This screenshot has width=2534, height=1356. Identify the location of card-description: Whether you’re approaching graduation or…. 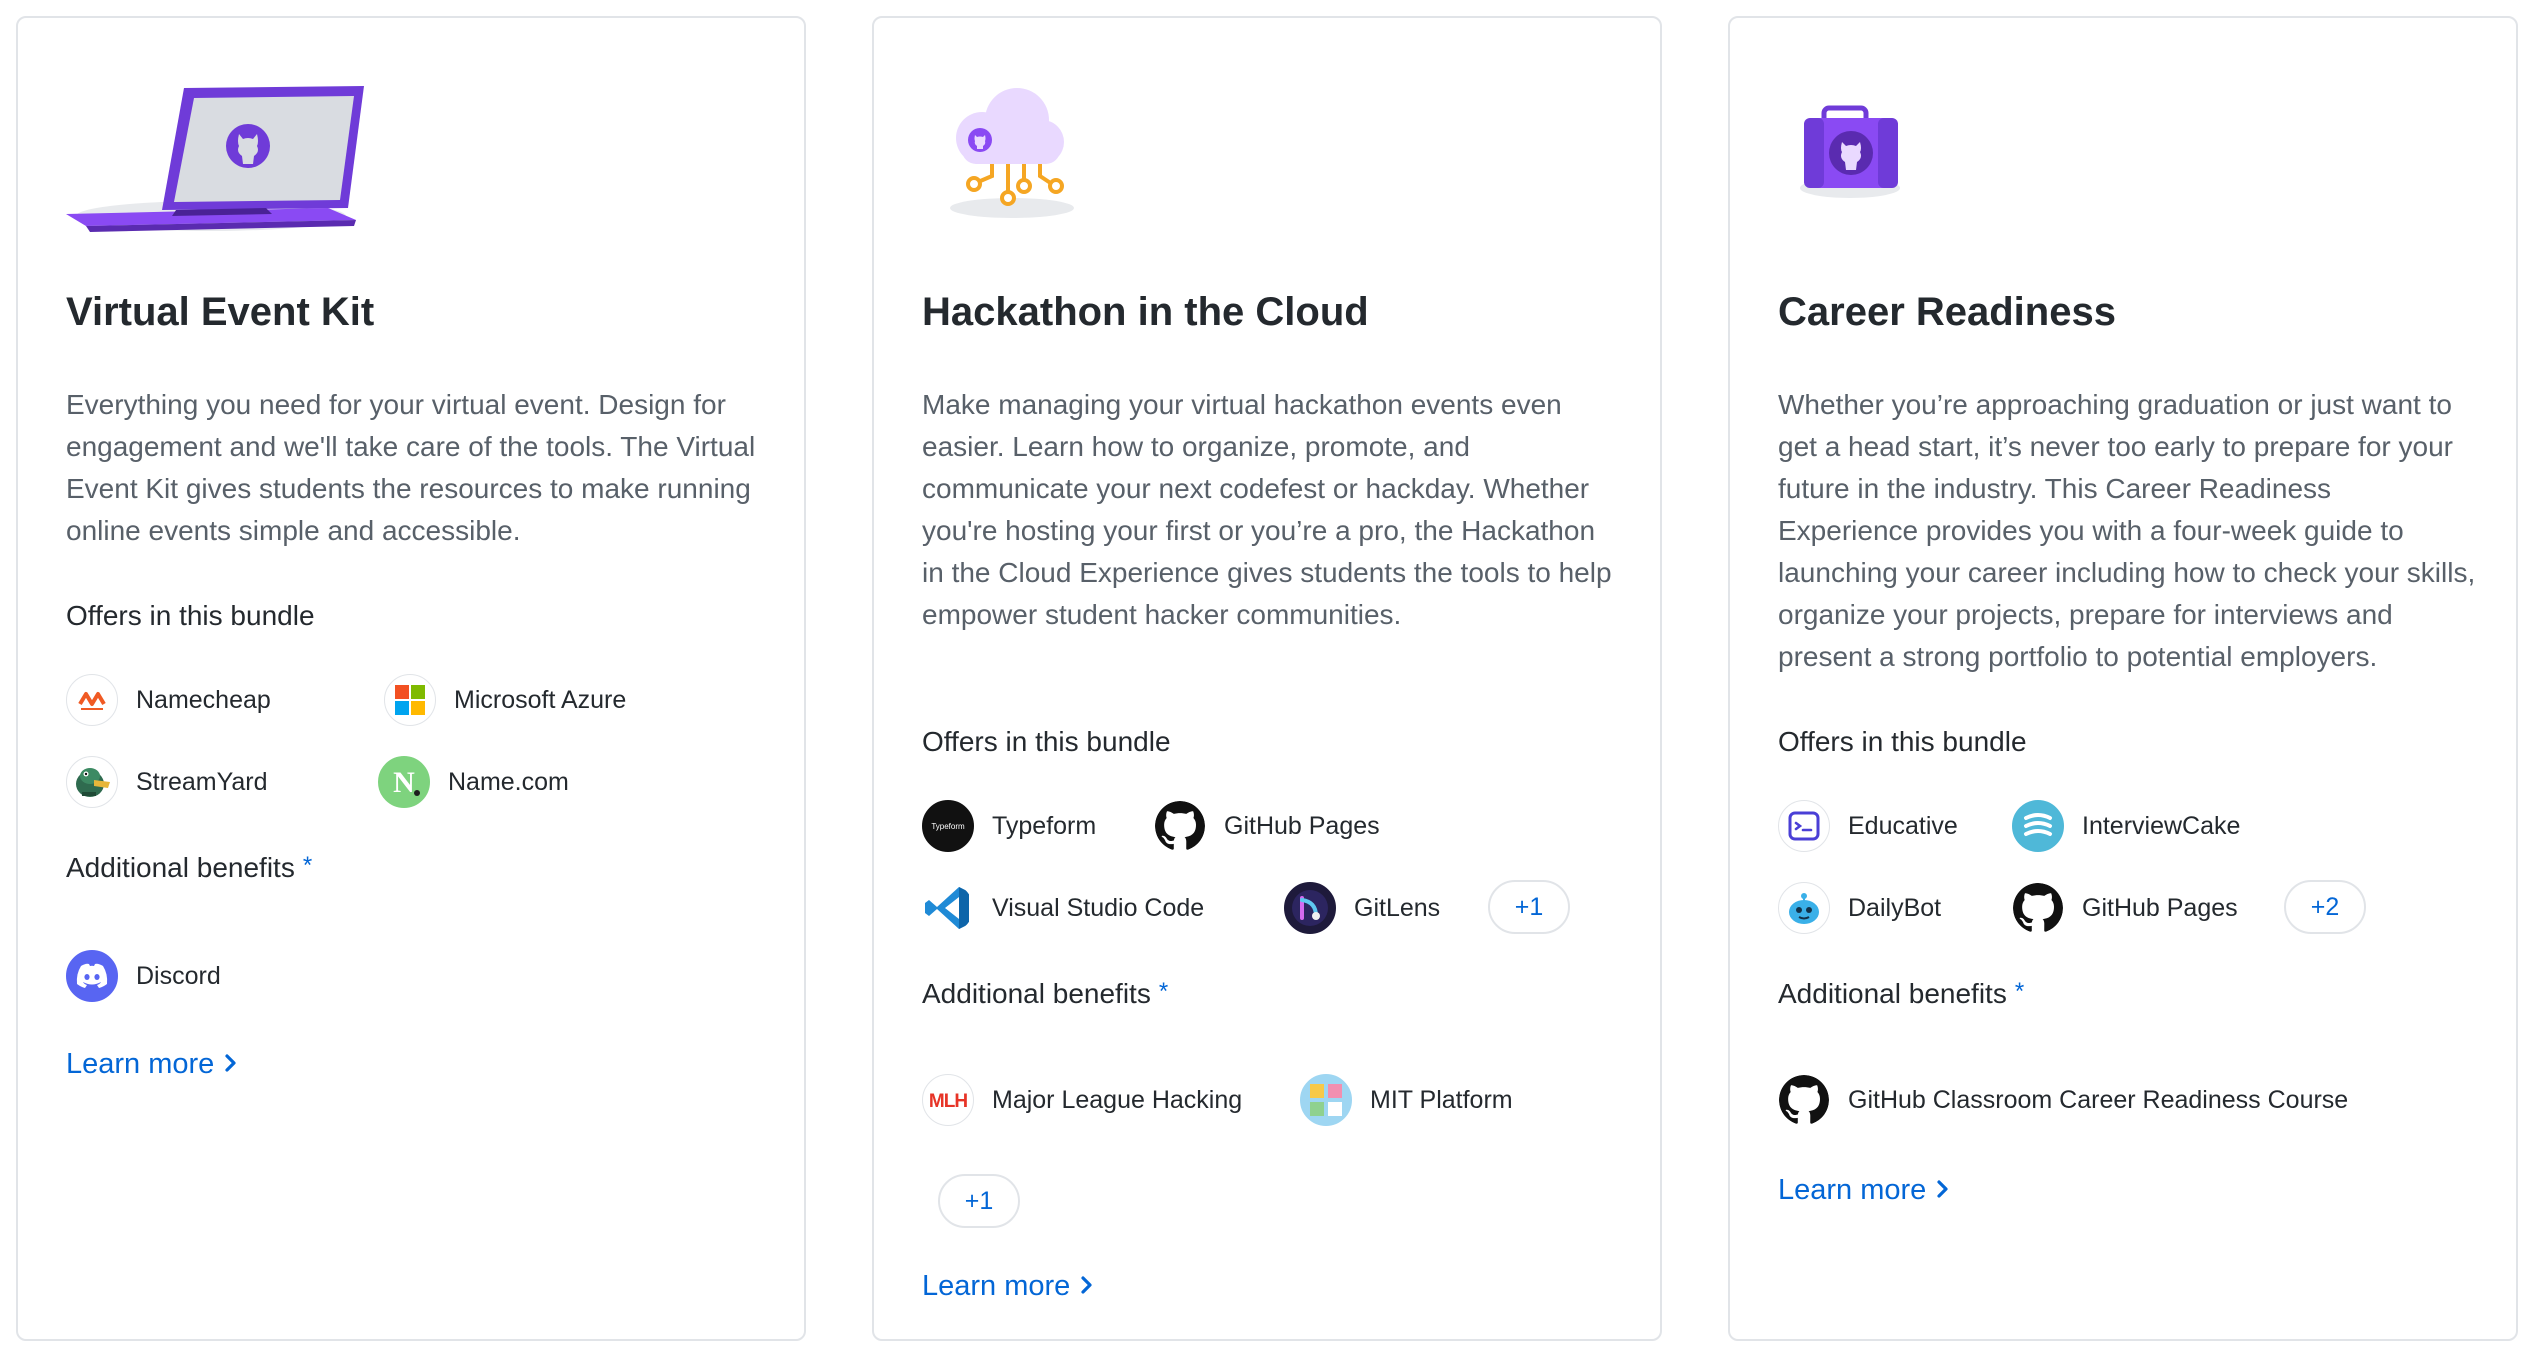
(2127, 530).